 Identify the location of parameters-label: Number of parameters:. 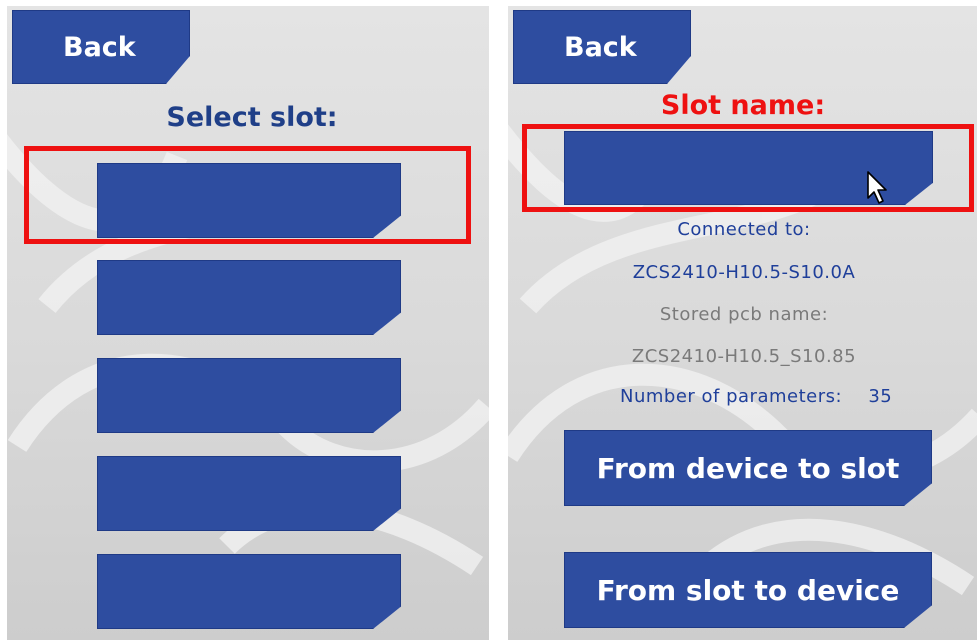
(731, 396).